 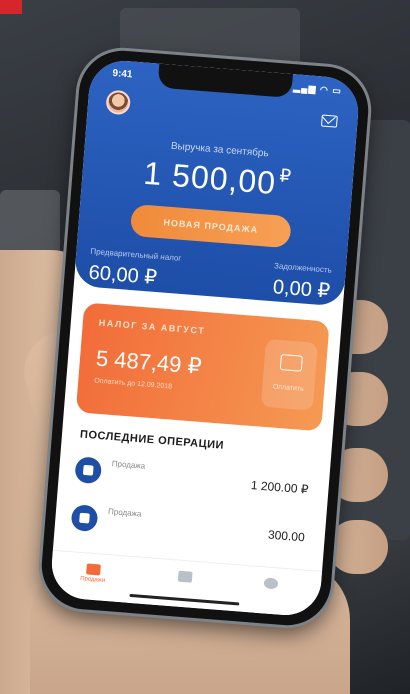 I want to click on tax-card-amount: 5 487,49 ₽, so click(x=149, y=362).